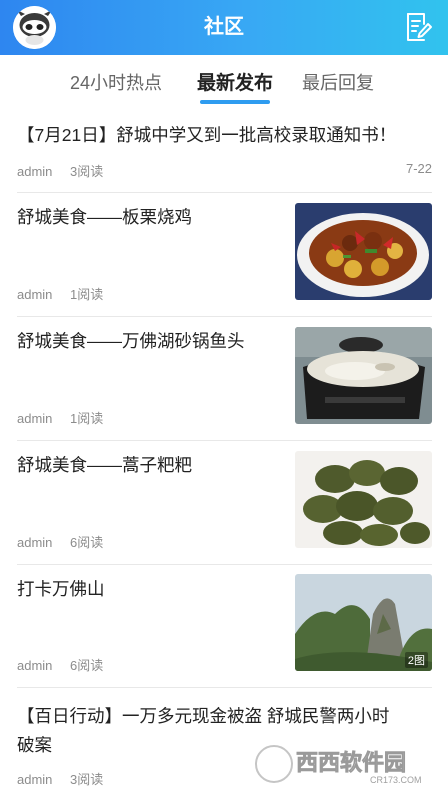 Image resolution: width=448 pixels, height=796 pixels. What do you see at coordinates (235, 81) in the screenshot?
I see `tab-latest: 最新发布` at bounding box center [235, 81].